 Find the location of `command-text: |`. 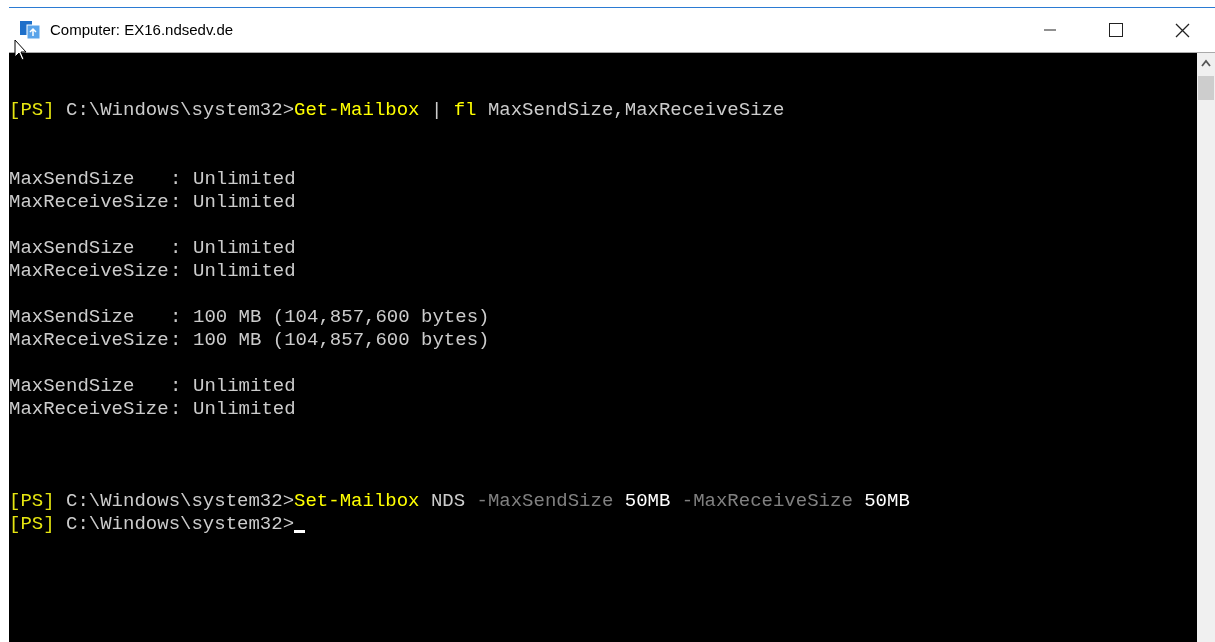

command-text: | is located at coordinates (436, 110).